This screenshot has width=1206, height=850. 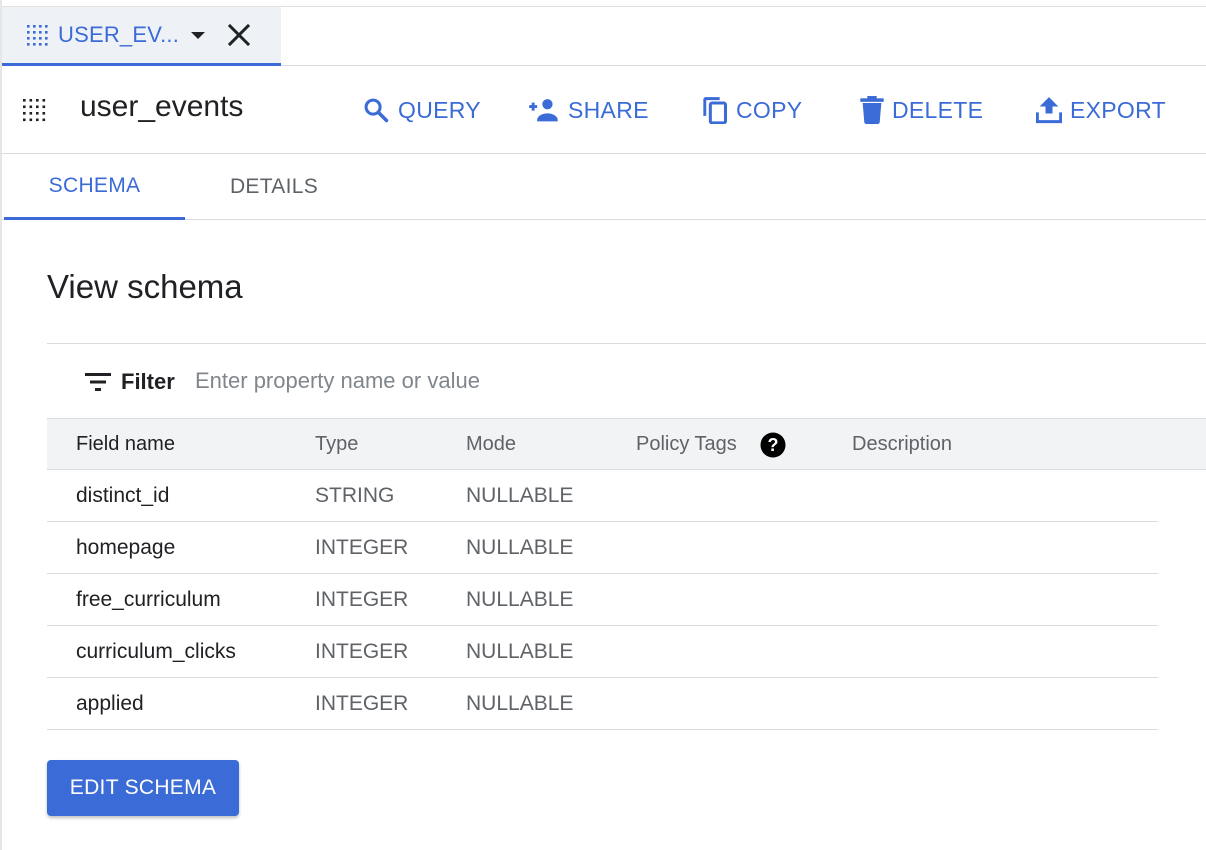 I want to click on field-type-cell: STRING, so click(x=355, y=495).